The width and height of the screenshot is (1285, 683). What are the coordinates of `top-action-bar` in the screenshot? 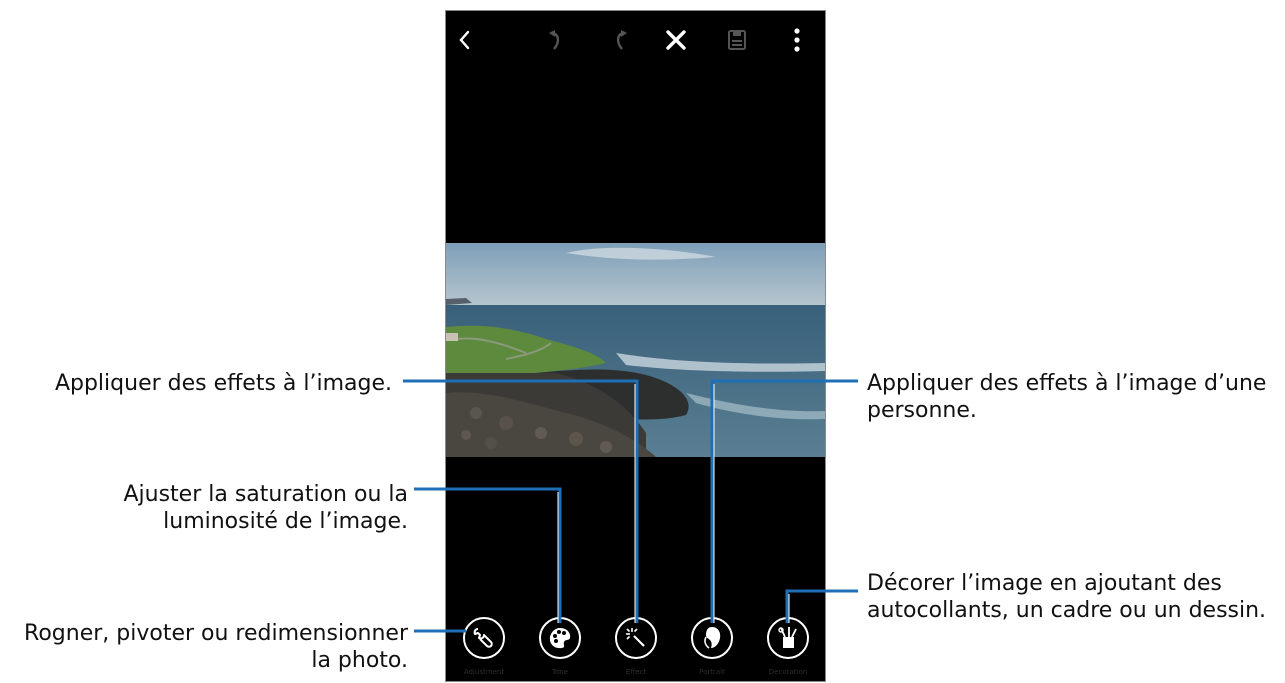 It's located at (635, 40).